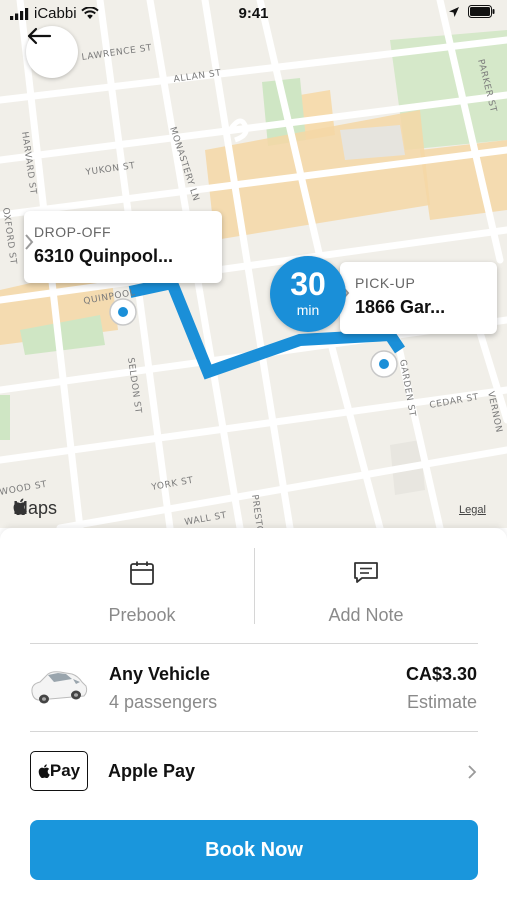 The height and width of the screenshot is (900, 507). Describe the element at coordinates (152, 771) in the screenshot. I see `payment-method-name: Apple Pay` at that location.